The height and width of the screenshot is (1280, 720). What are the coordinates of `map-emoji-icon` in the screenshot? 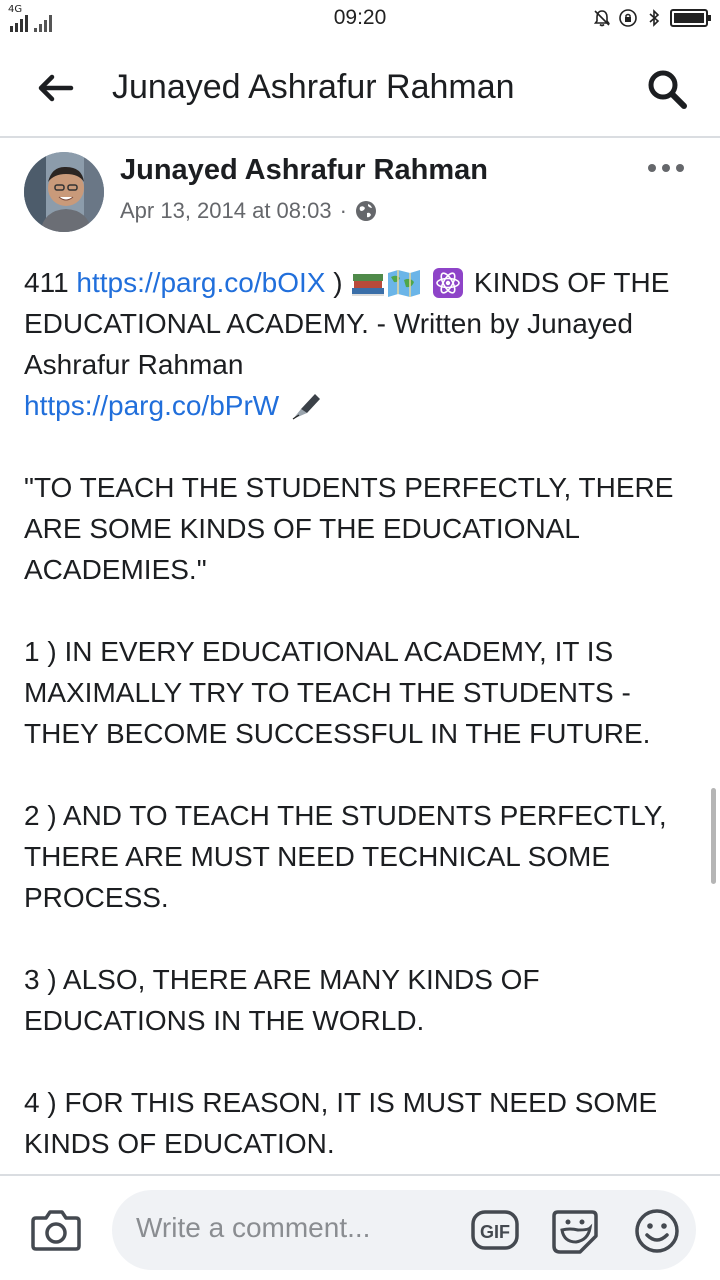 It's located at (404, 283).